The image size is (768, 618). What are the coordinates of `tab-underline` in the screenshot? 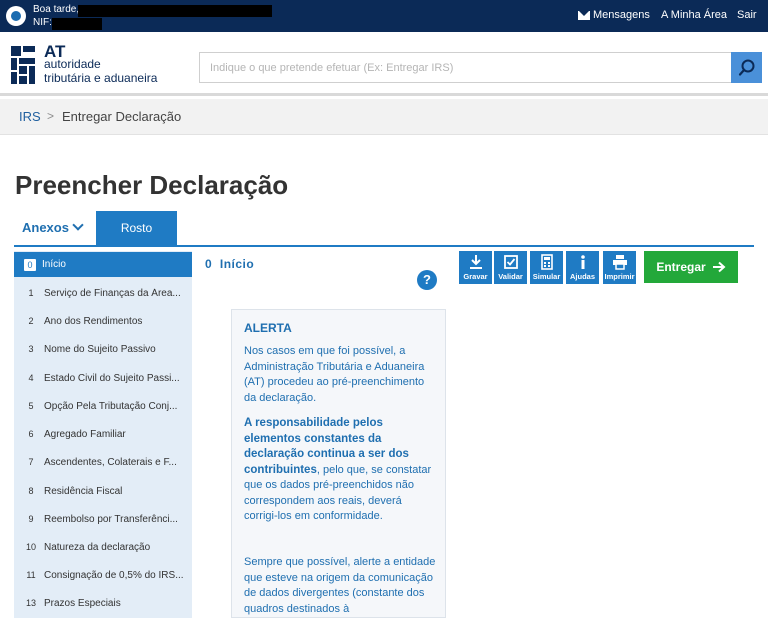 It's located at (384, 246).